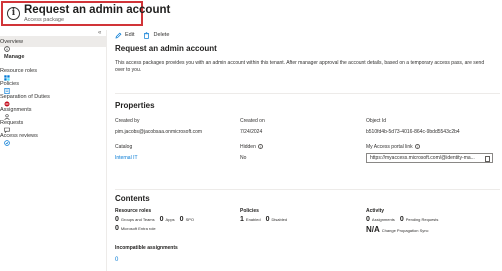 The width and height of the screenshot is (502, 271). I want to click on sync-label: Change Propagation Sync, so click(405, 230).